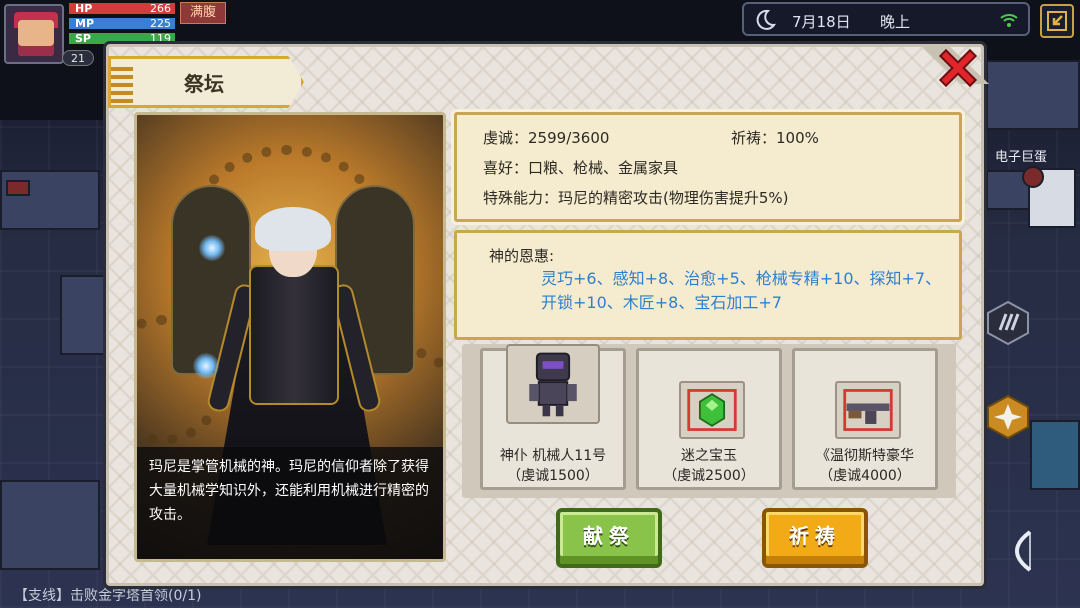 This screenshot has height=608, width=1080. What do you see at coordinates (160, 23) in the screenshot?
I see `mp-value: 225` at bounding box center [160, 23].